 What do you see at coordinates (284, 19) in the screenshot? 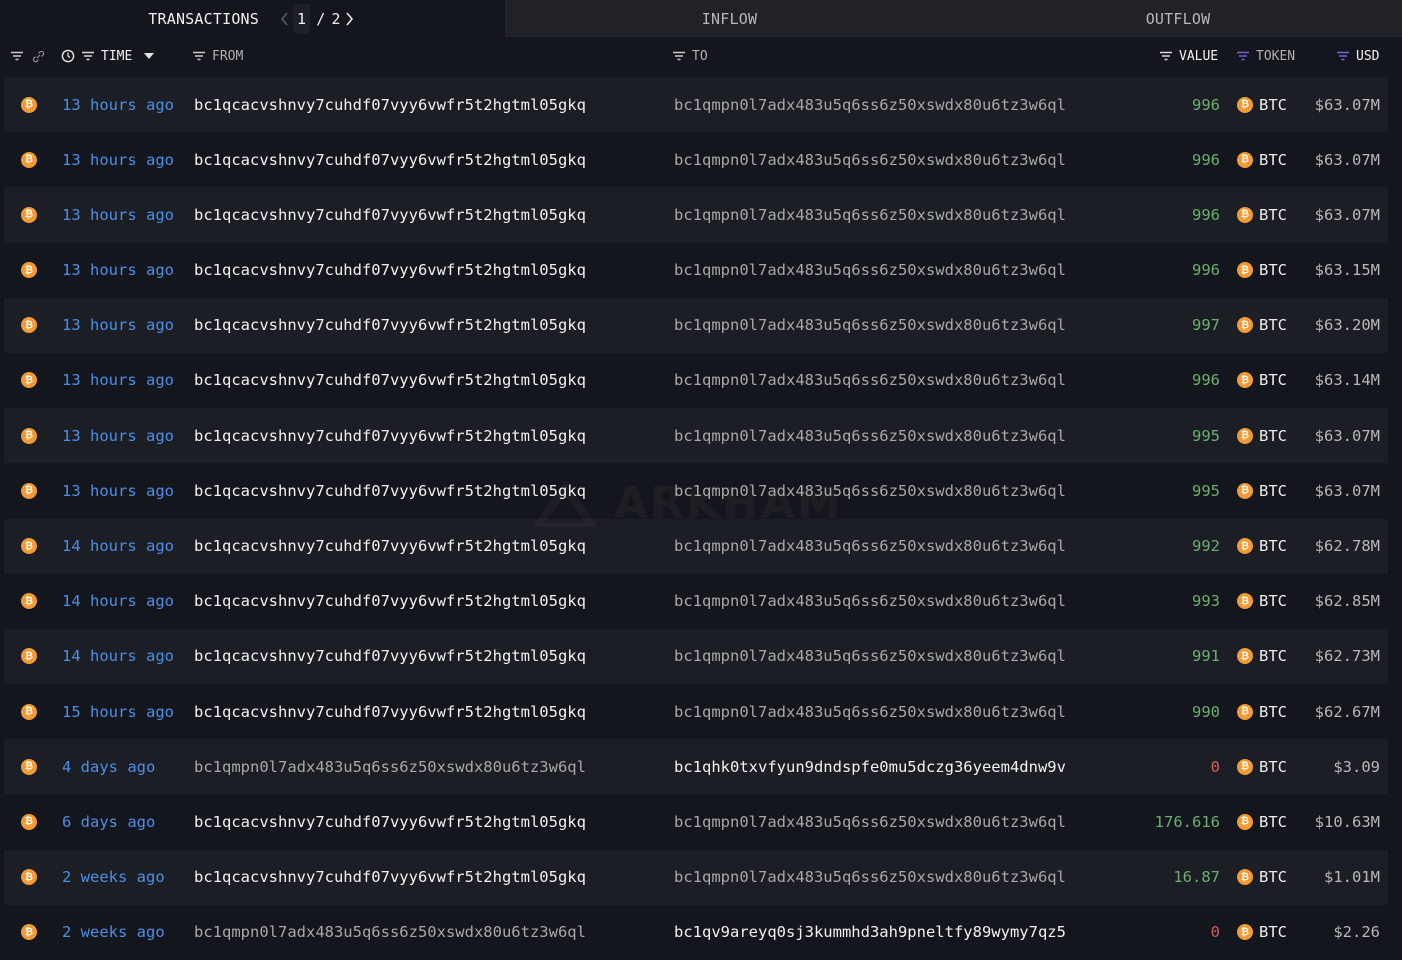
I see `prev-page-button` at bounding box center [284, 19].